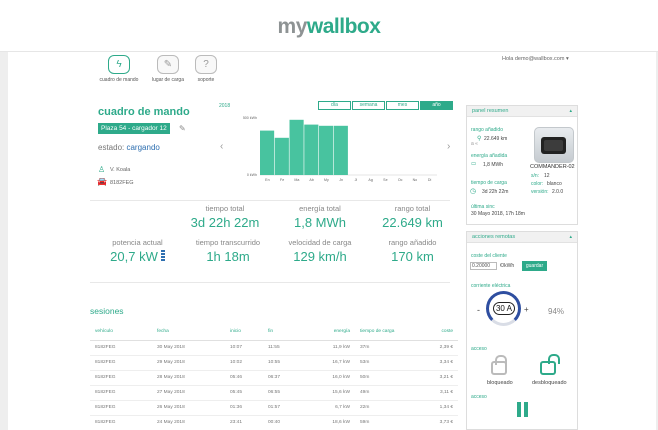  Describe the element at coordinates (188, 348) in the screenshot. I see `table-cell: 30 May 2018` at that location.